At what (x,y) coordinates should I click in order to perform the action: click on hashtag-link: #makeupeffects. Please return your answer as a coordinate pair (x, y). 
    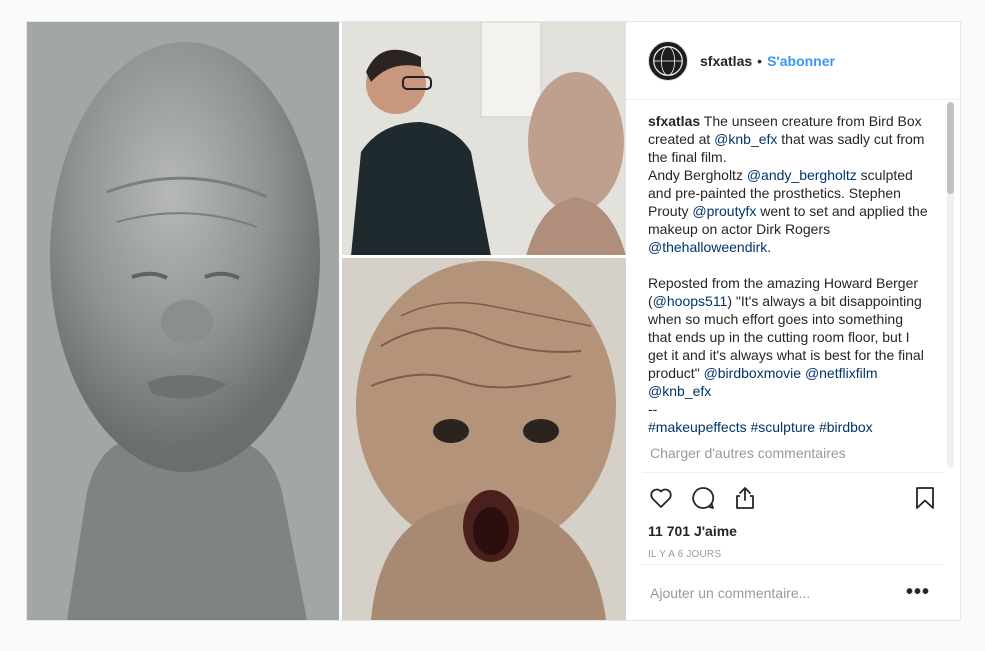
    Looking at the image, I should click on (697, 427).